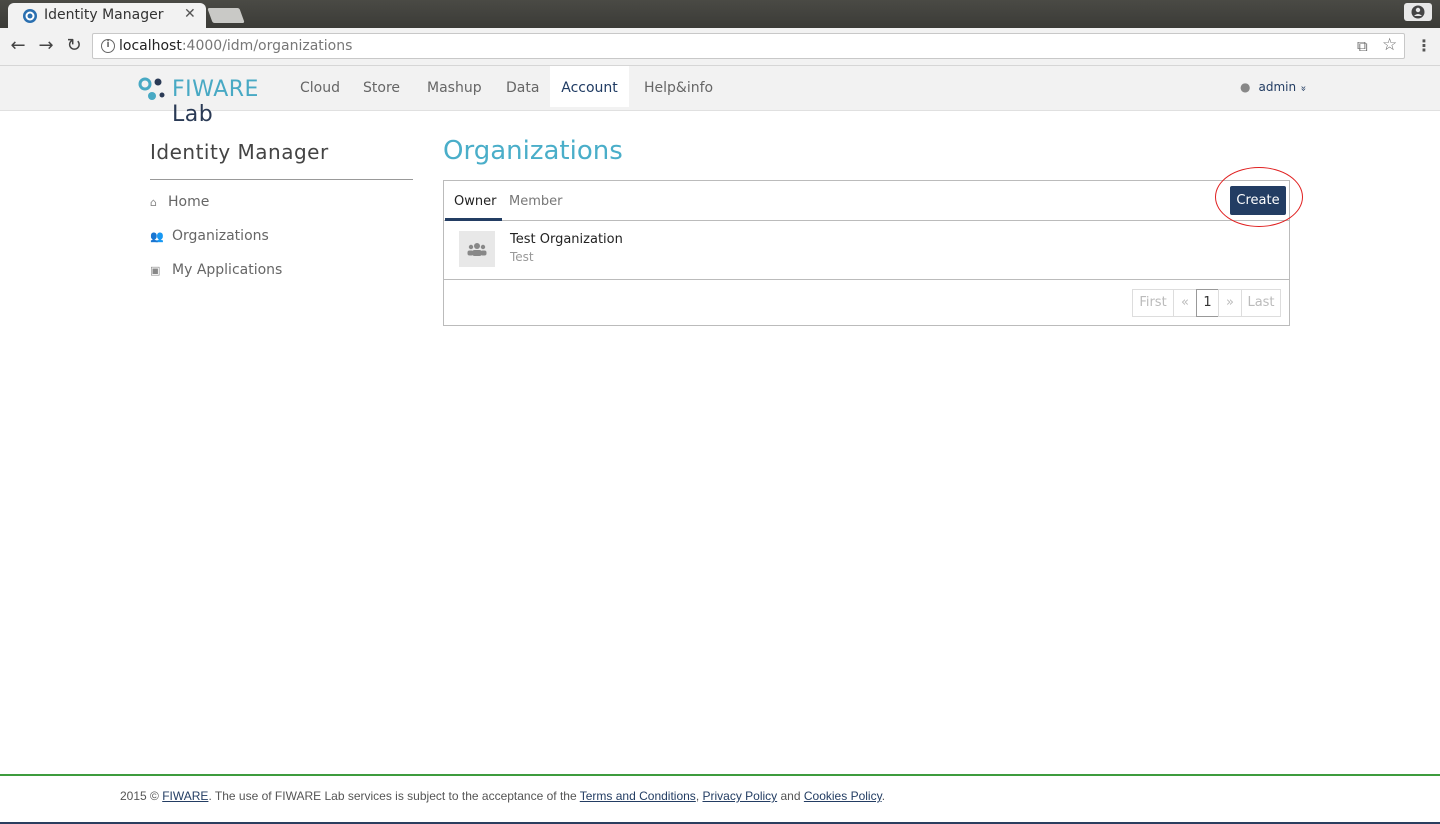 Image resolution: width=1440 pixels, height=824 pixels. What do you see at coordinates (533, 151) in the screenshot?
I see `page-title: Organizations` at bounding box center [533, 151].